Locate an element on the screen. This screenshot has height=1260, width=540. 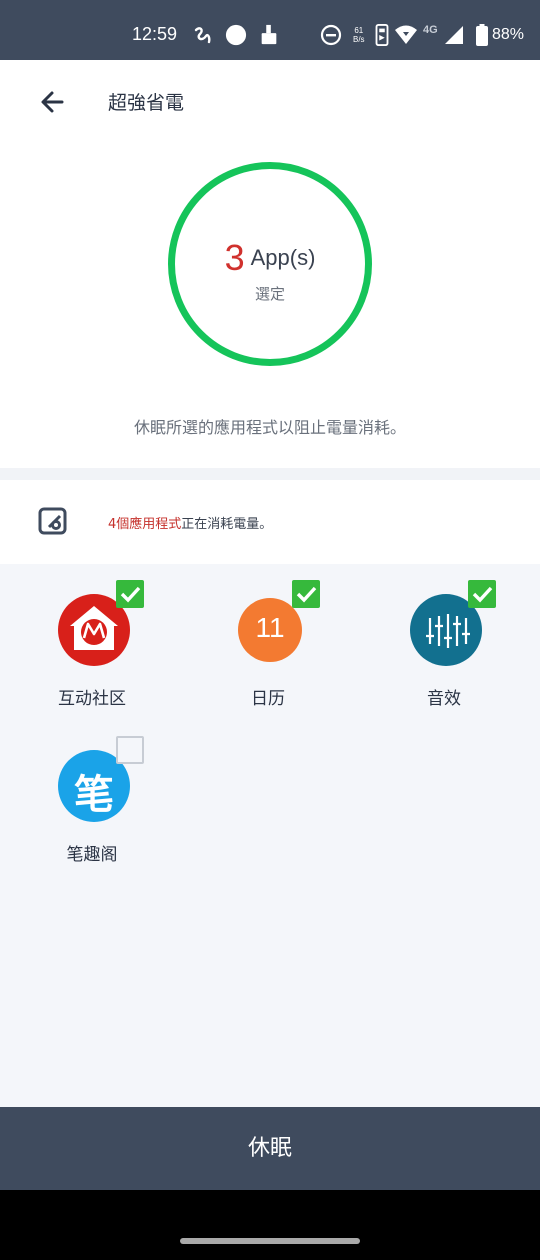
network-type: 4G is located at coordinates (430, 30).